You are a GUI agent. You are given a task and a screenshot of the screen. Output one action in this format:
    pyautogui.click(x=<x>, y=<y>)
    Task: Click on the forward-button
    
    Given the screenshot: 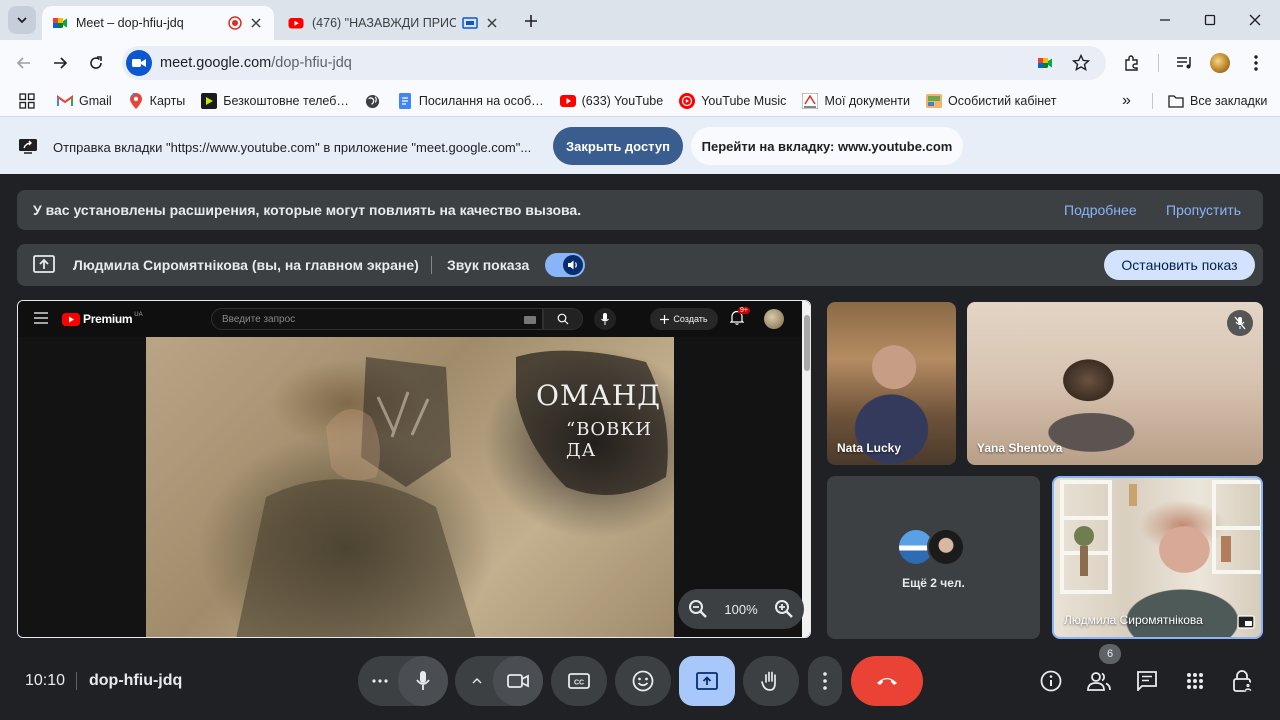 What is the action you would take?
    pyautogui.click(x=60, y=63)
    